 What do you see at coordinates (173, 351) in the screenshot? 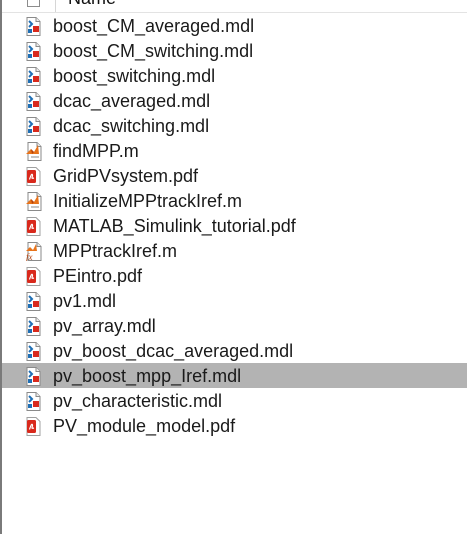
I see `file-name: pv_boost_dcac_averaged.mdl` at bounding box center [173, 351].